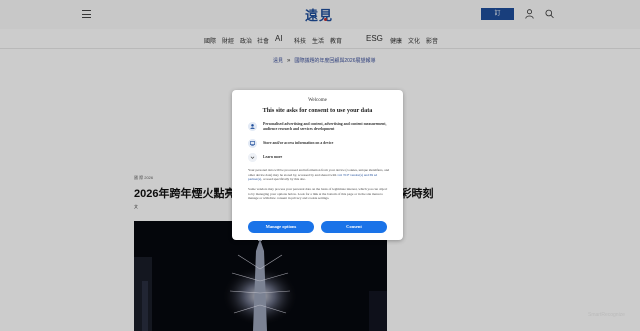 The height and width of the screenshot is (331, 640). Describe the element at coordinates (283, 179) in the screenshot. I see `body-text: , or used specifically by this site.` at that location.